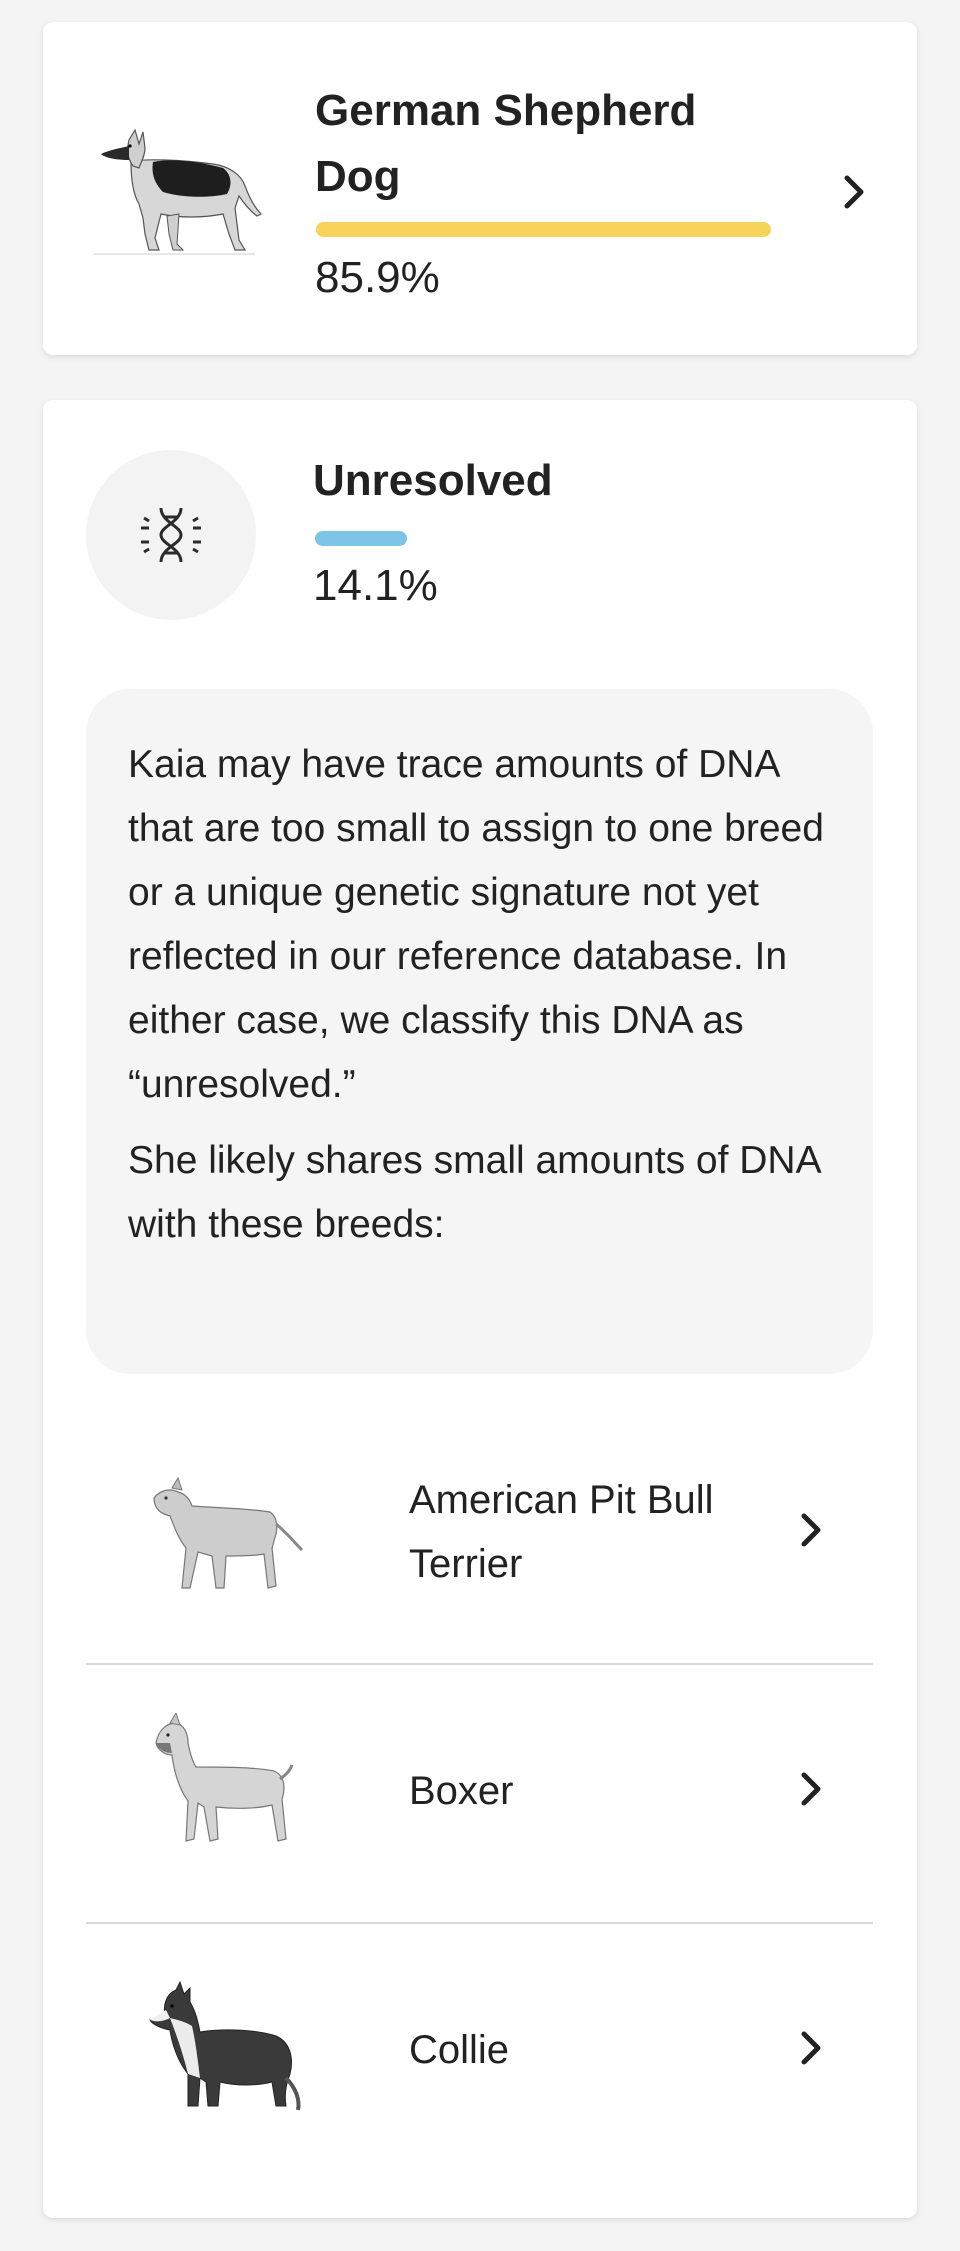 This screenshot has height=2251, width=960. I want to click on breed-row-name: American Pit Bull Terrier, so click(561, 1532).